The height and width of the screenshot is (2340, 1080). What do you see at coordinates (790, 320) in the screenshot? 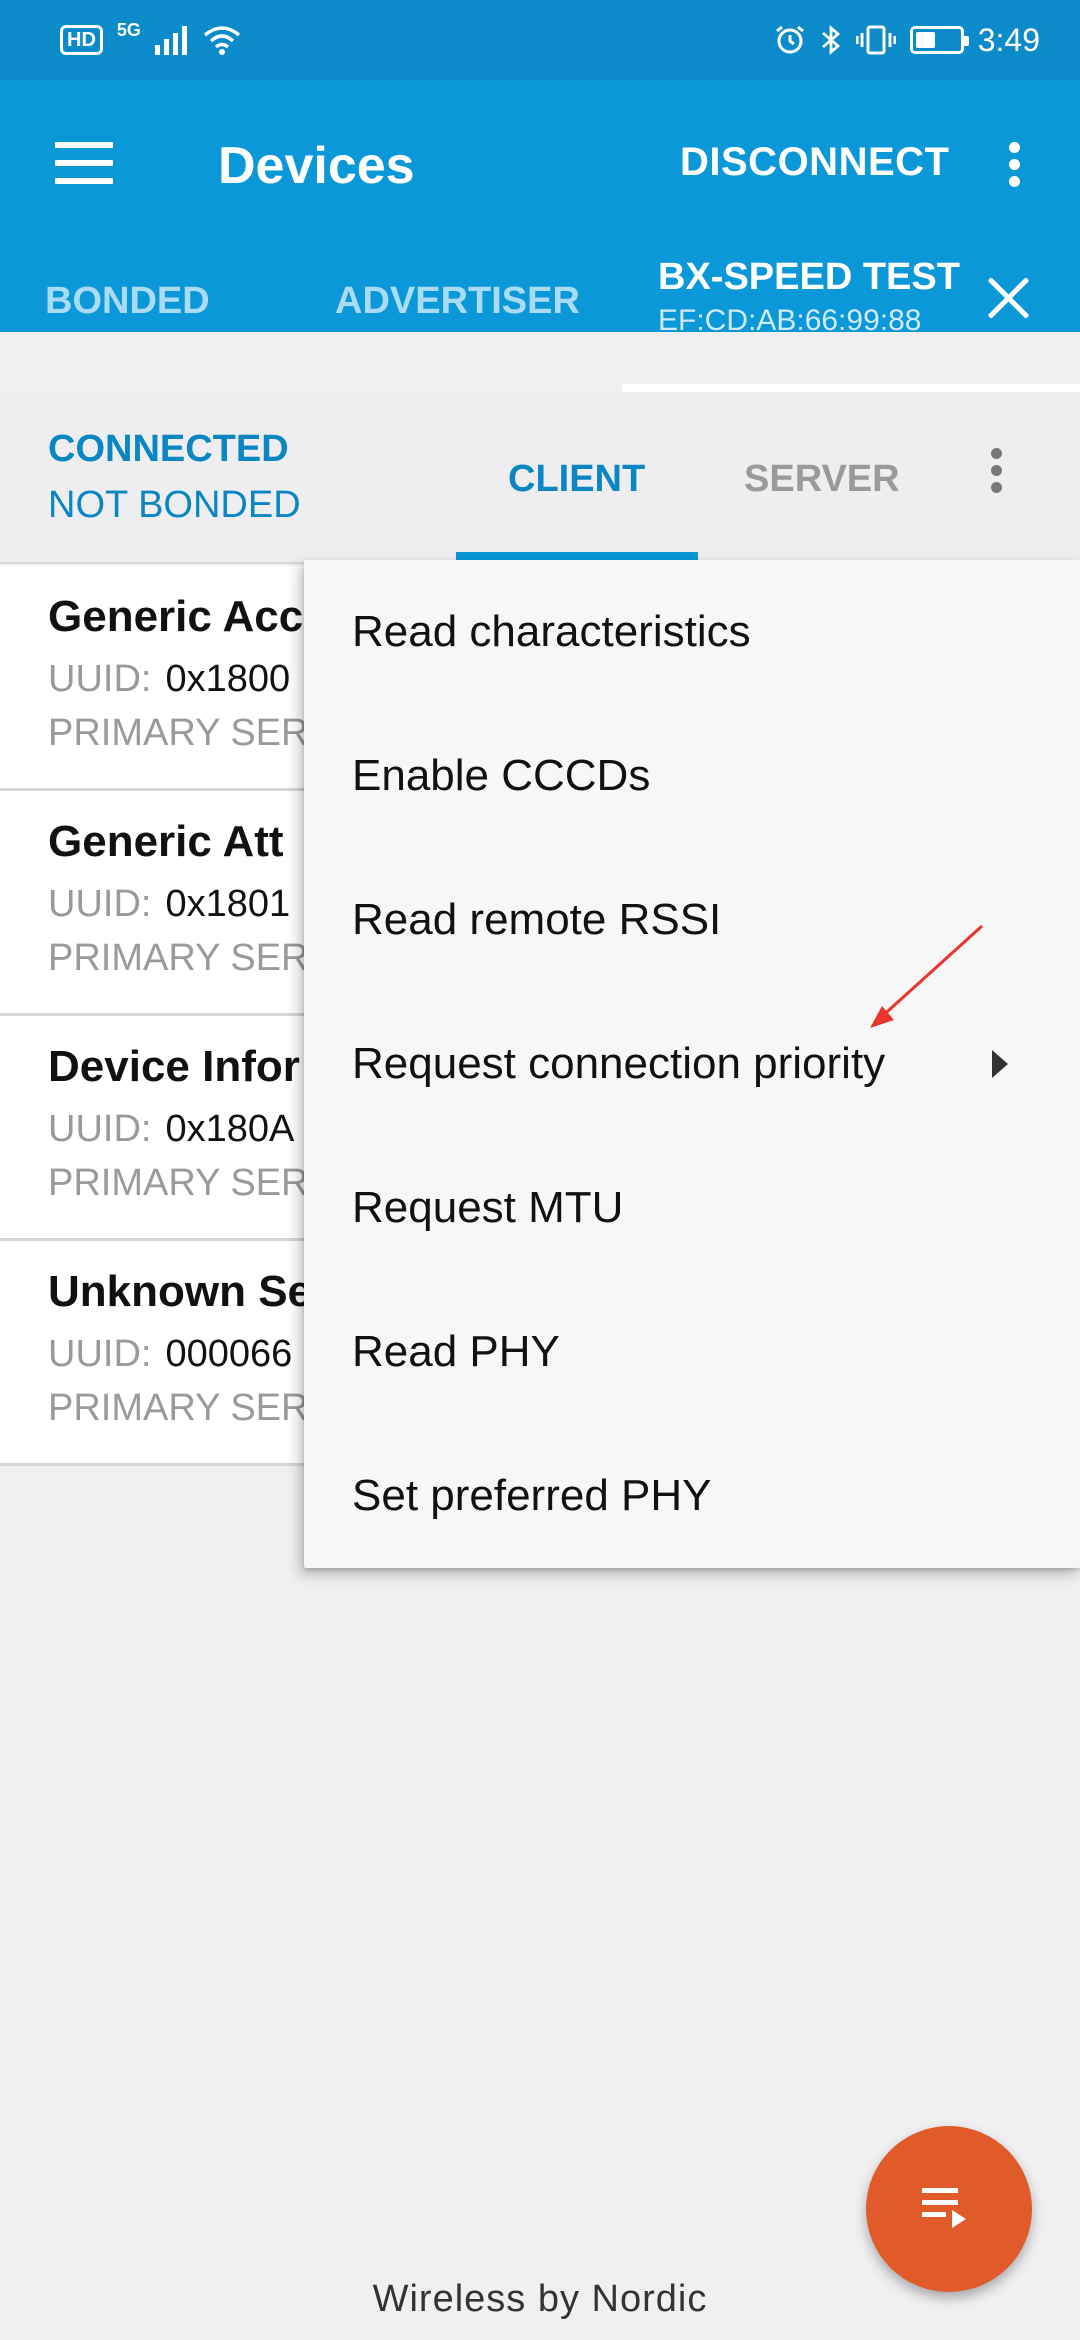
I see `tab-device-address: EF:CD:AB:66:99:88` at bounding box center [790, 320].